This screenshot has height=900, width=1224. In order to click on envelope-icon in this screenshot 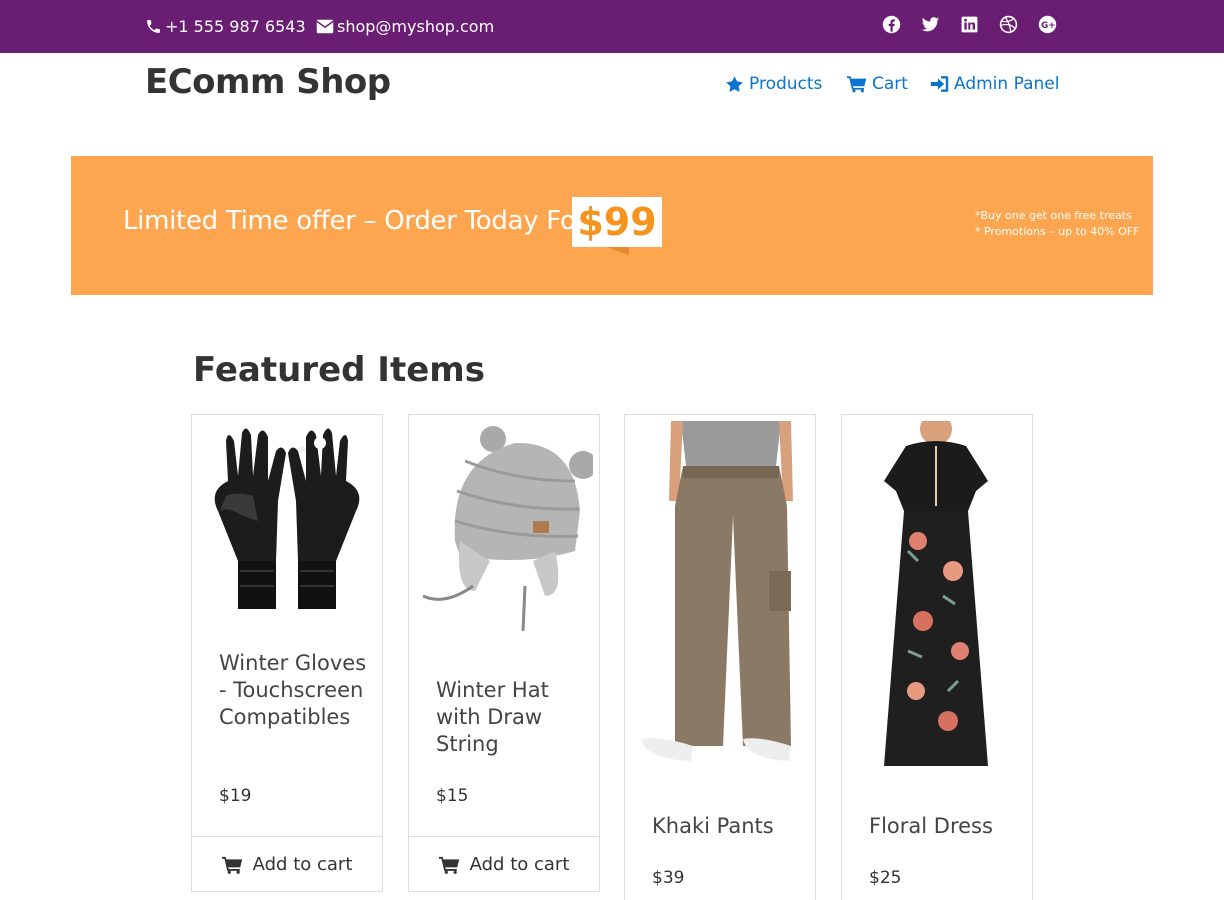, I will do `click(325, 26)`.